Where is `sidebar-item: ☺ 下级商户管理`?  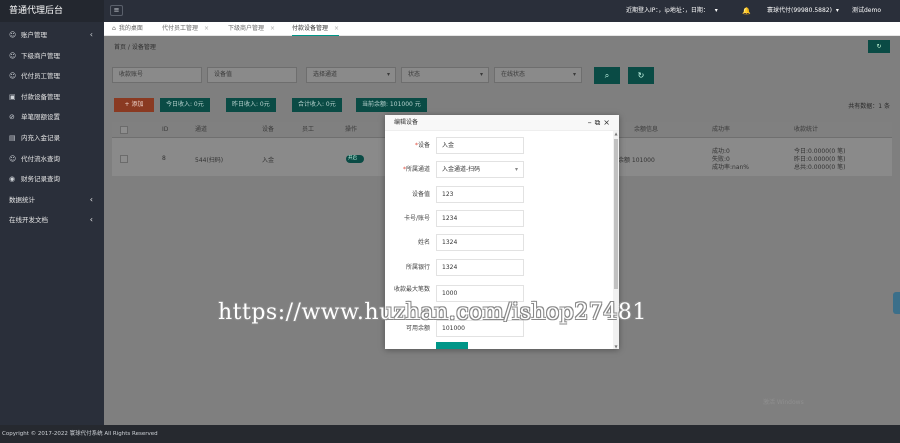
sidebar-item: ☺ 下级商户管理 is located at coordinates (52, 56).